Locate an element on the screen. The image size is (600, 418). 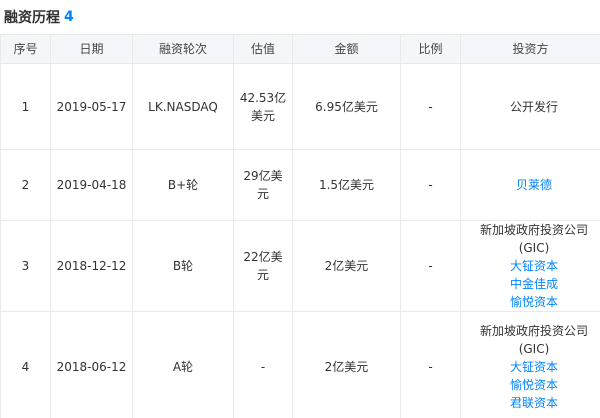
cell-date: 2018-06-12 is located at coordinates (91, 364).